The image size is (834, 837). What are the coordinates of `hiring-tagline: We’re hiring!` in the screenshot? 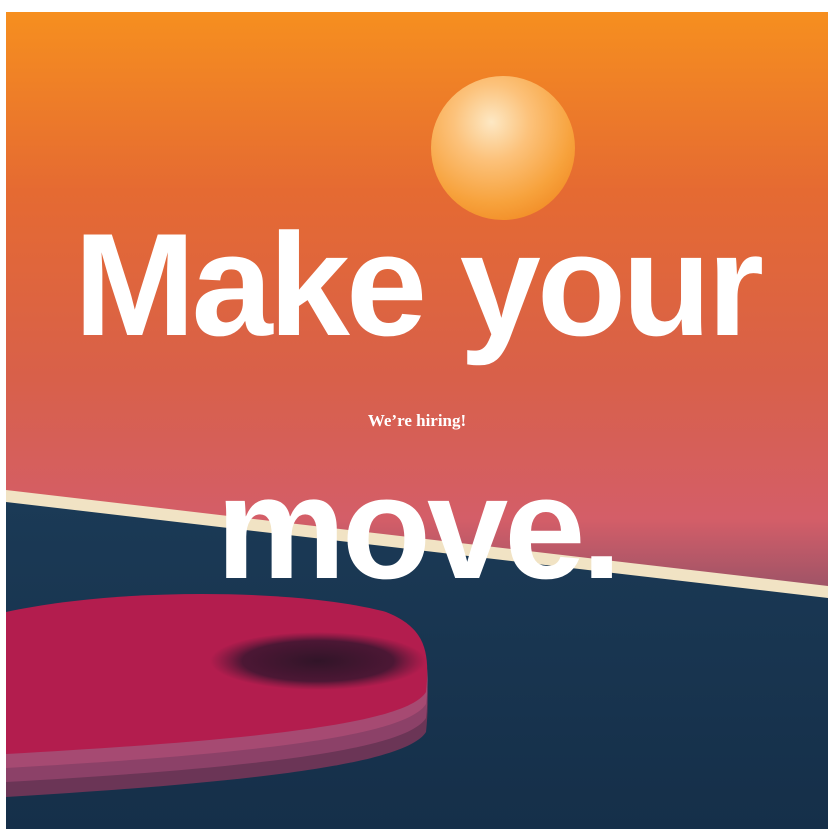 It's located at (417, 420).